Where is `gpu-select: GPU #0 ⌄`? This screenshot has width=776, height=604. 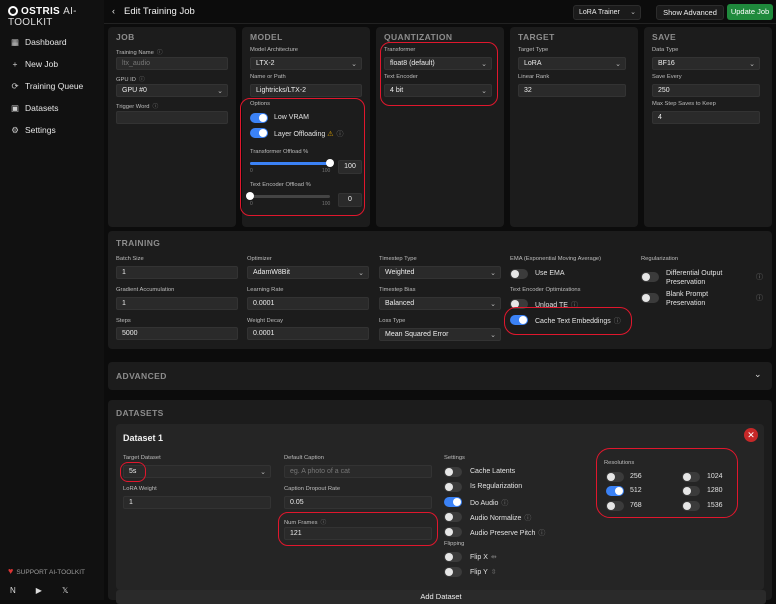
gpu-select: GPU #0 ⌄ is located at coordinates (172, 90).